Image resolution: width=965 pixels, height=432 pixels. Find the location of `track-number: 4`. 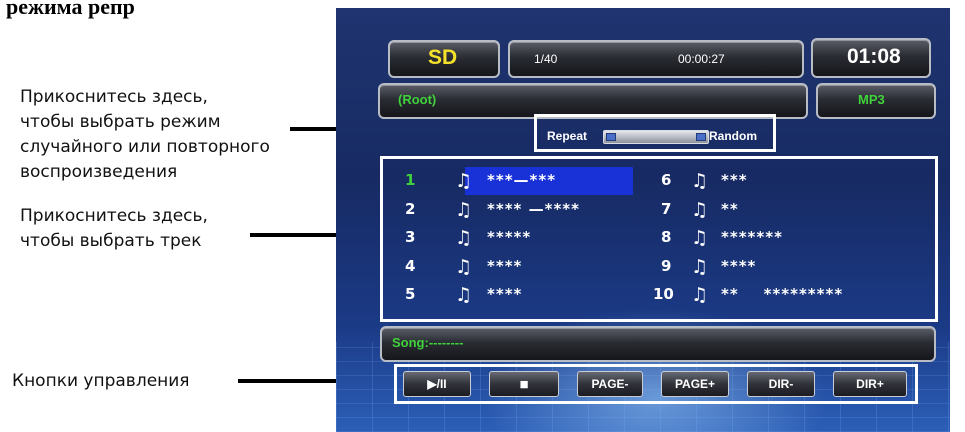

track-number: 4 is located at coordinates (410, 265).